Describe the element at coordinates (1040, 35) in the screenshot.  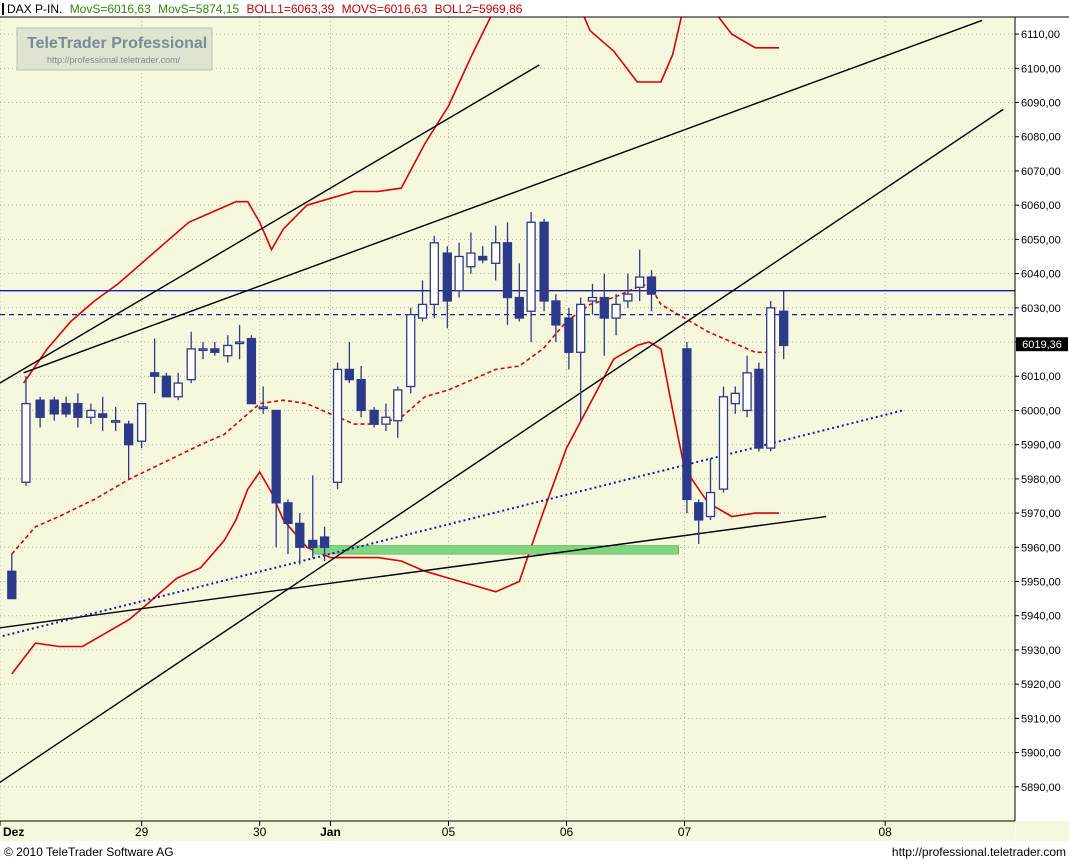
I see `y-tick-label: 6110,00` at that location.